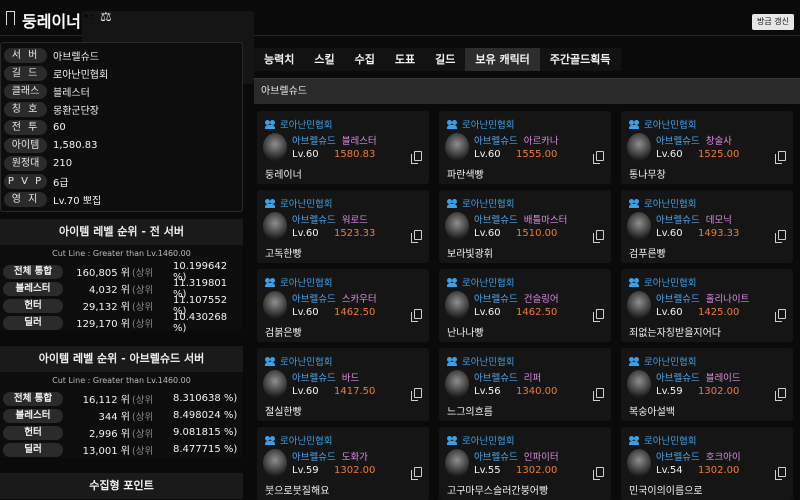 The height and width of the screenshot is (500, 800). What do you see at coordinates (465, 173) in the screenshot?
I see `character-name: 파란색빵` at bounding box center [465, 173].